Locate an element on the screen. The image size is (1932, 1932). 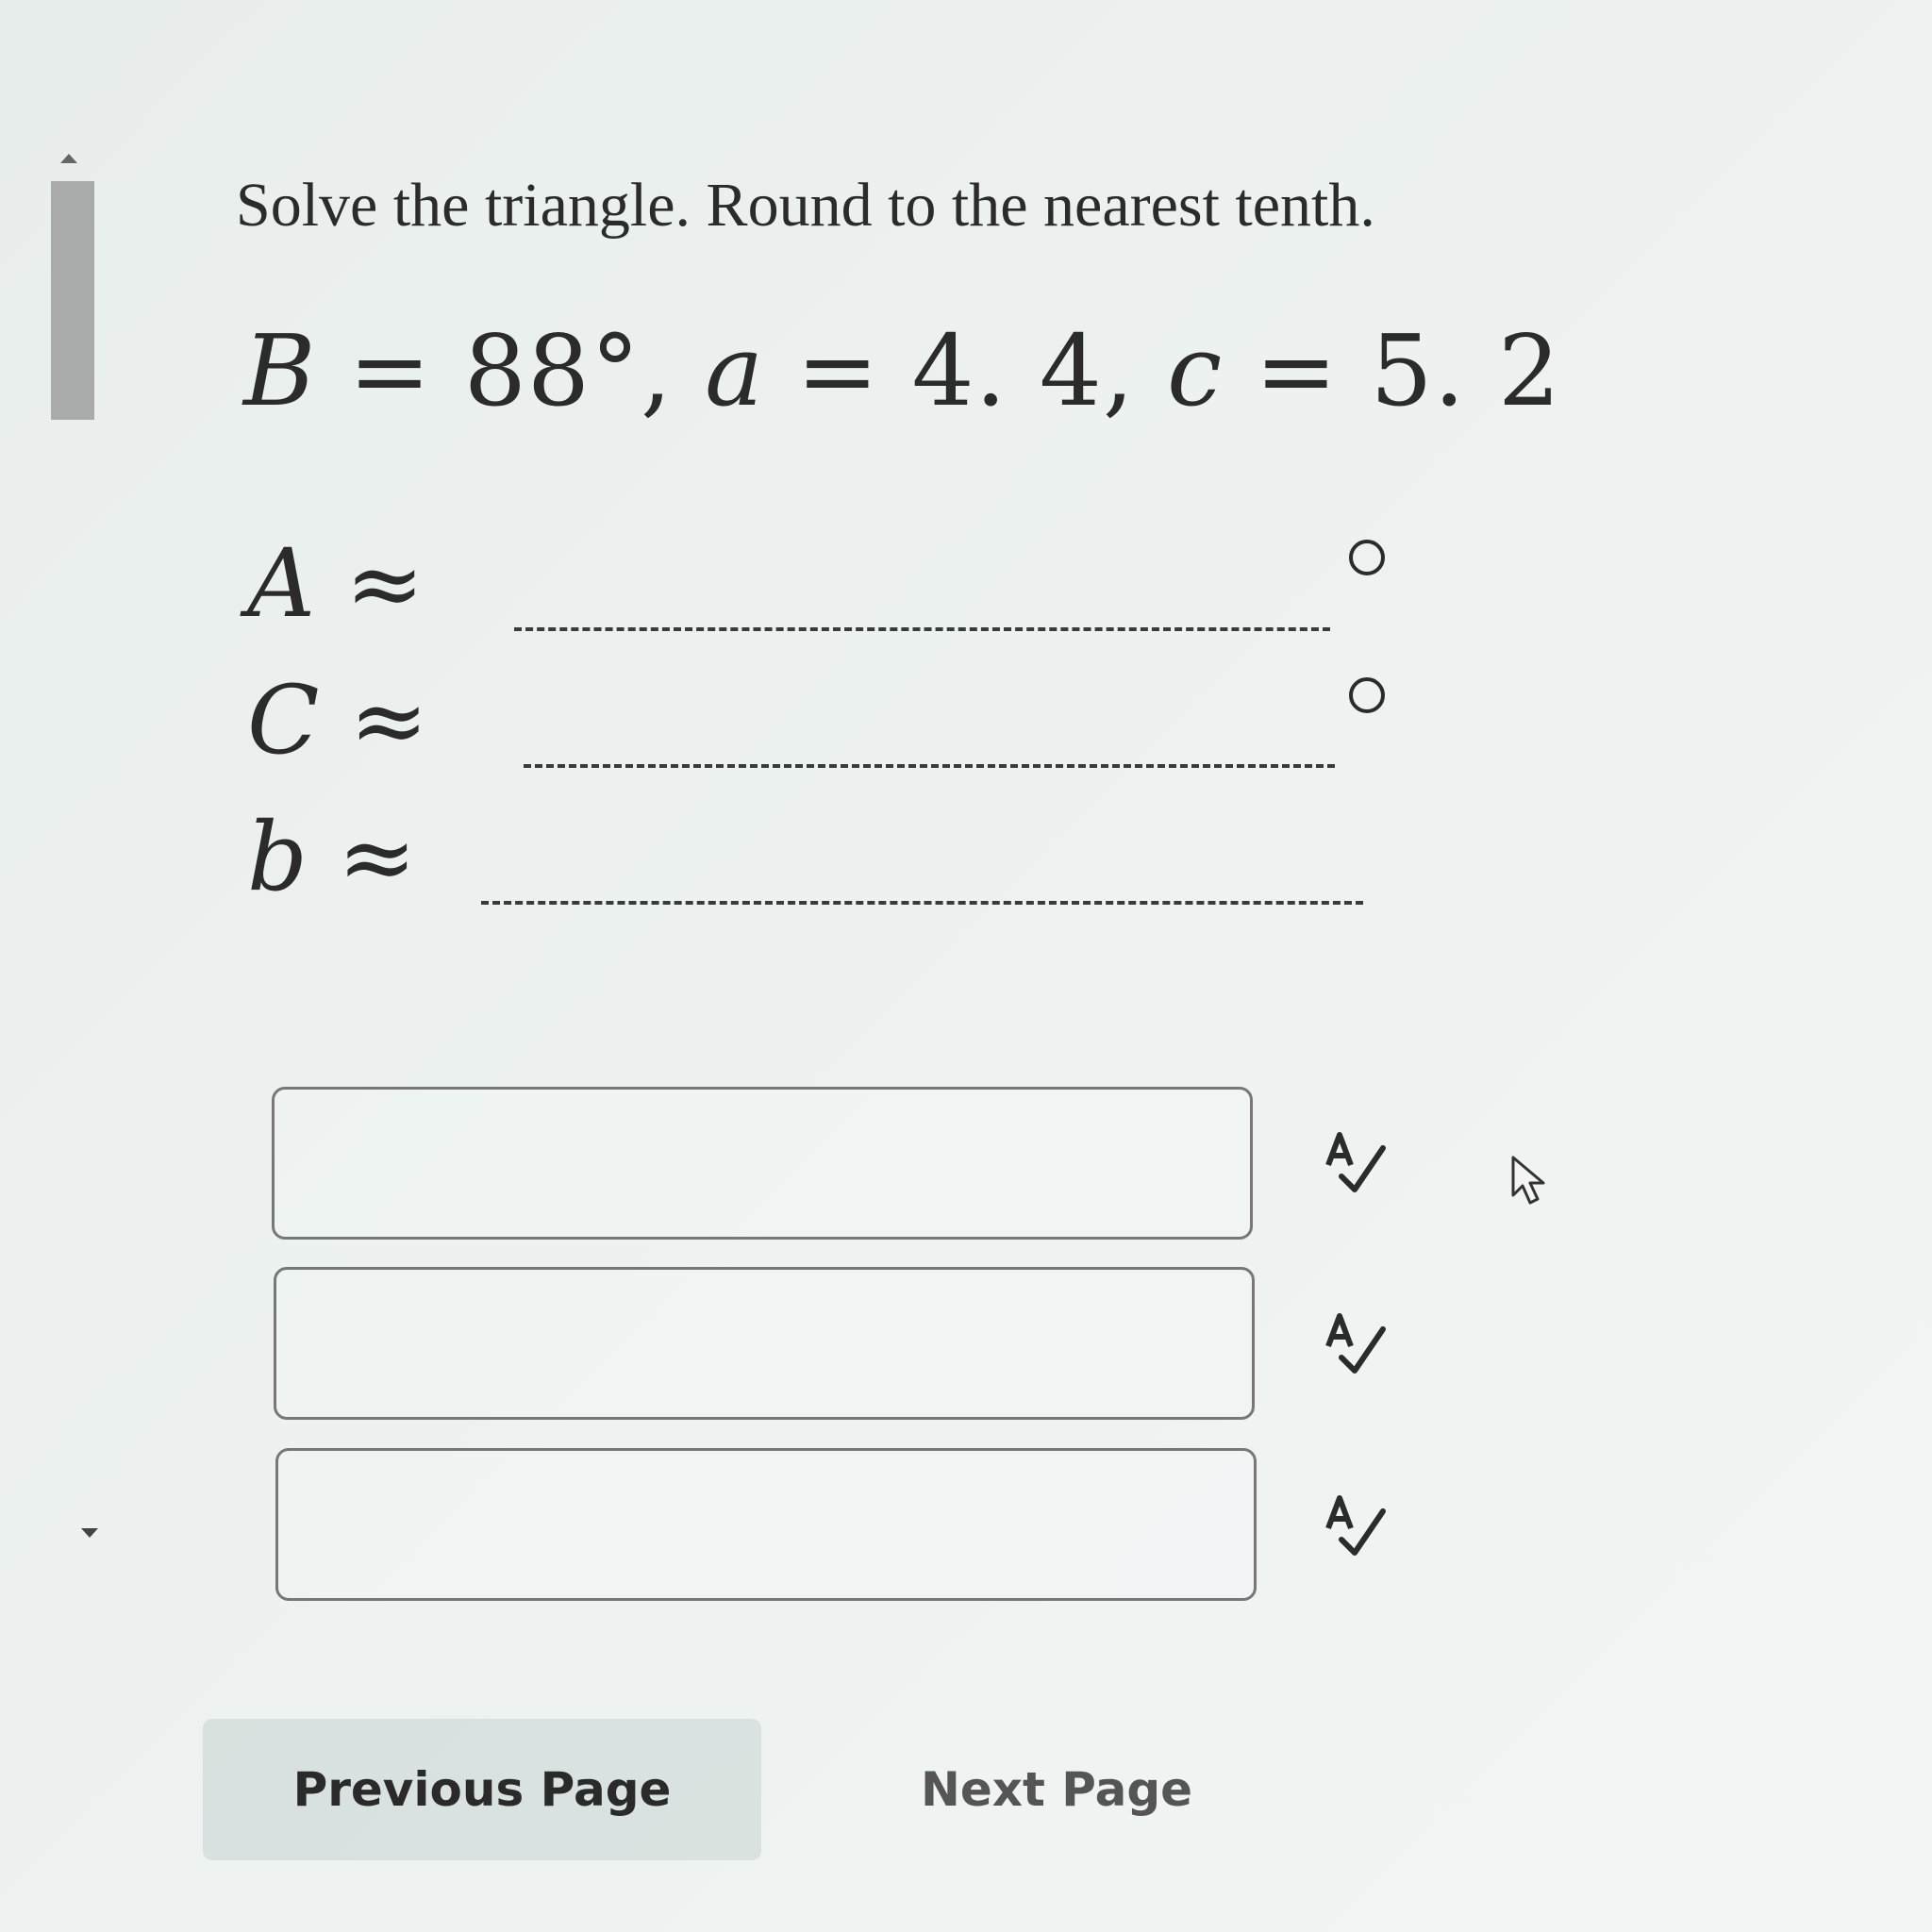
given-values: B = 88°, a = 4. 4, c = 5. 2 is located at coordinates (902, 371).